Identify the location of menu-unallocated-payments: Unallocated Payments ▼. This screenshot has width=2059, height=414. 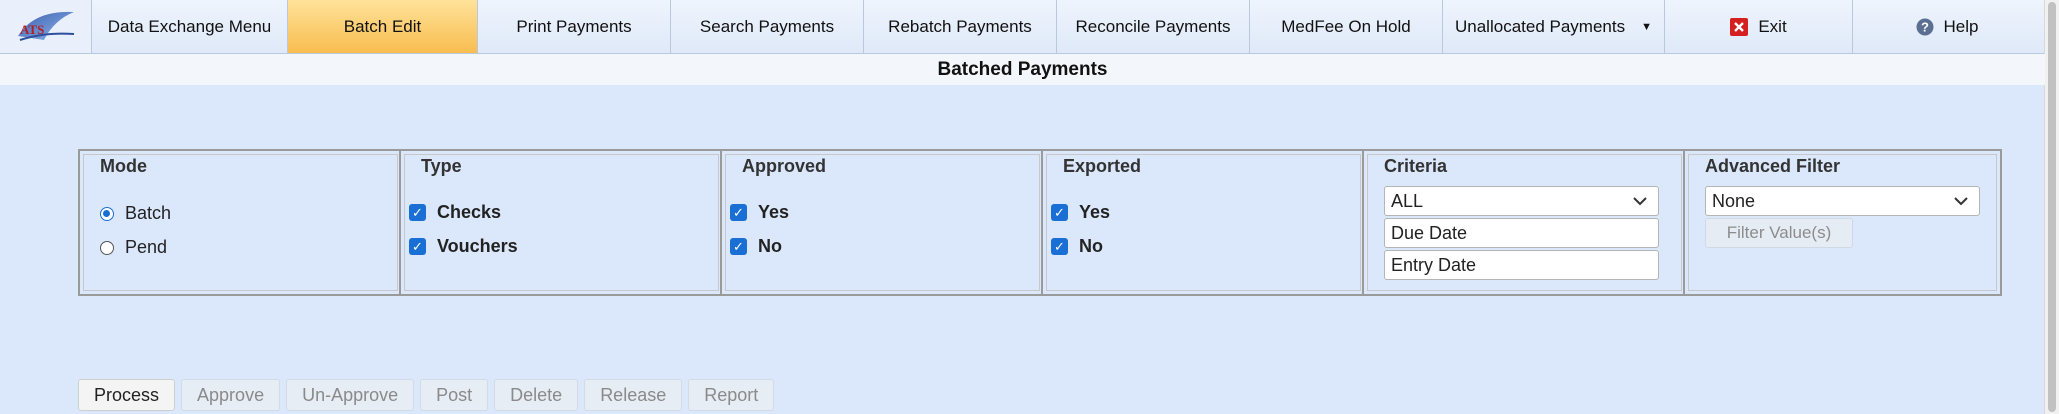
(1554, 26).